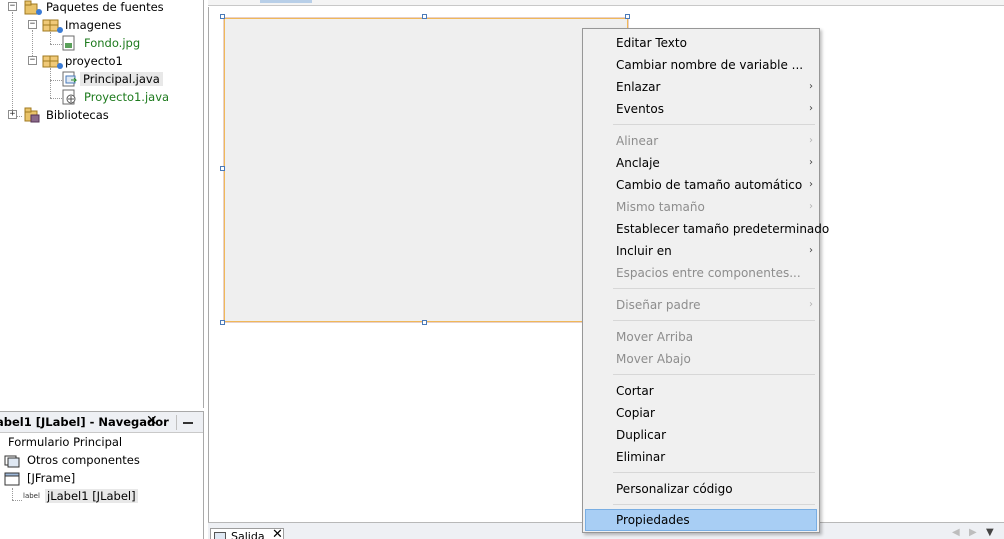  I want to click on output-tab: Salida ✕, so click(247, 533).